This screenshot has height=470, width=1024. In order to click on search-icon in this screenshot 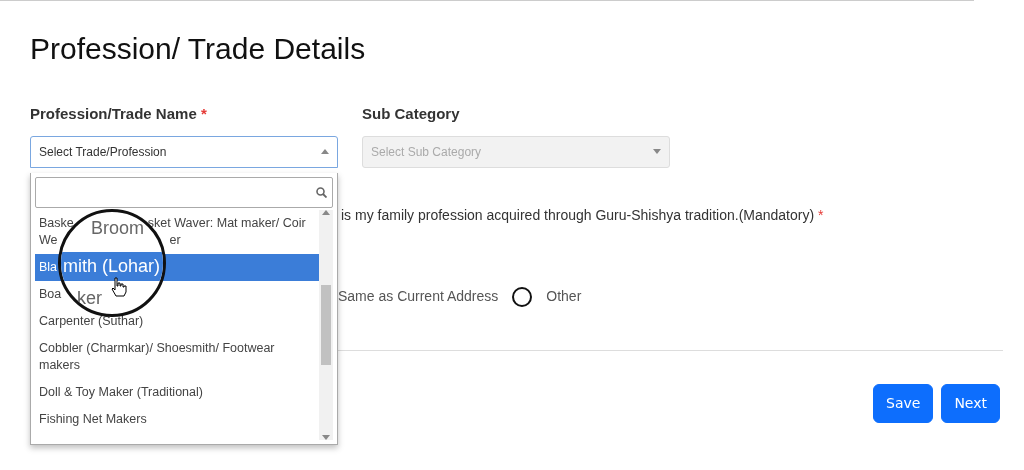, I will do `click(321, 192)`.